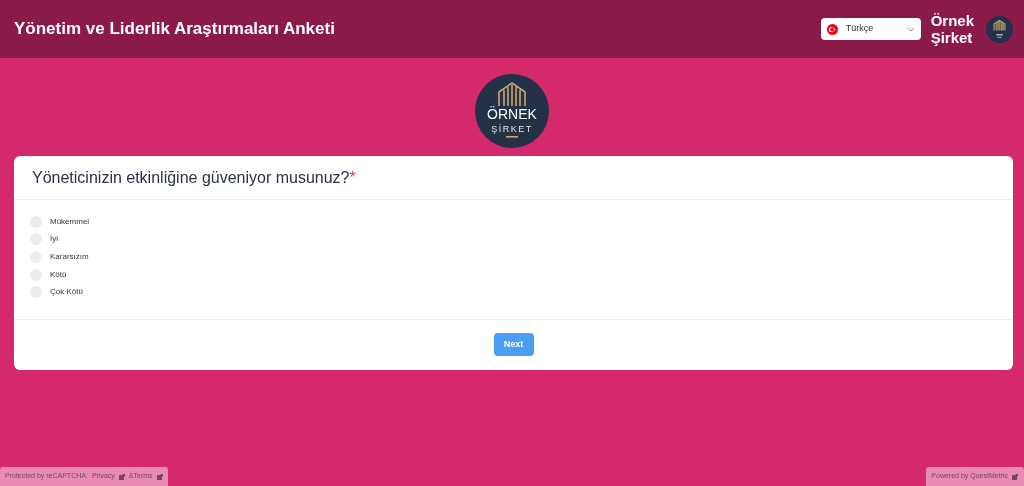  I want to click on option-label: Çok Kötü, so click(66, 292).